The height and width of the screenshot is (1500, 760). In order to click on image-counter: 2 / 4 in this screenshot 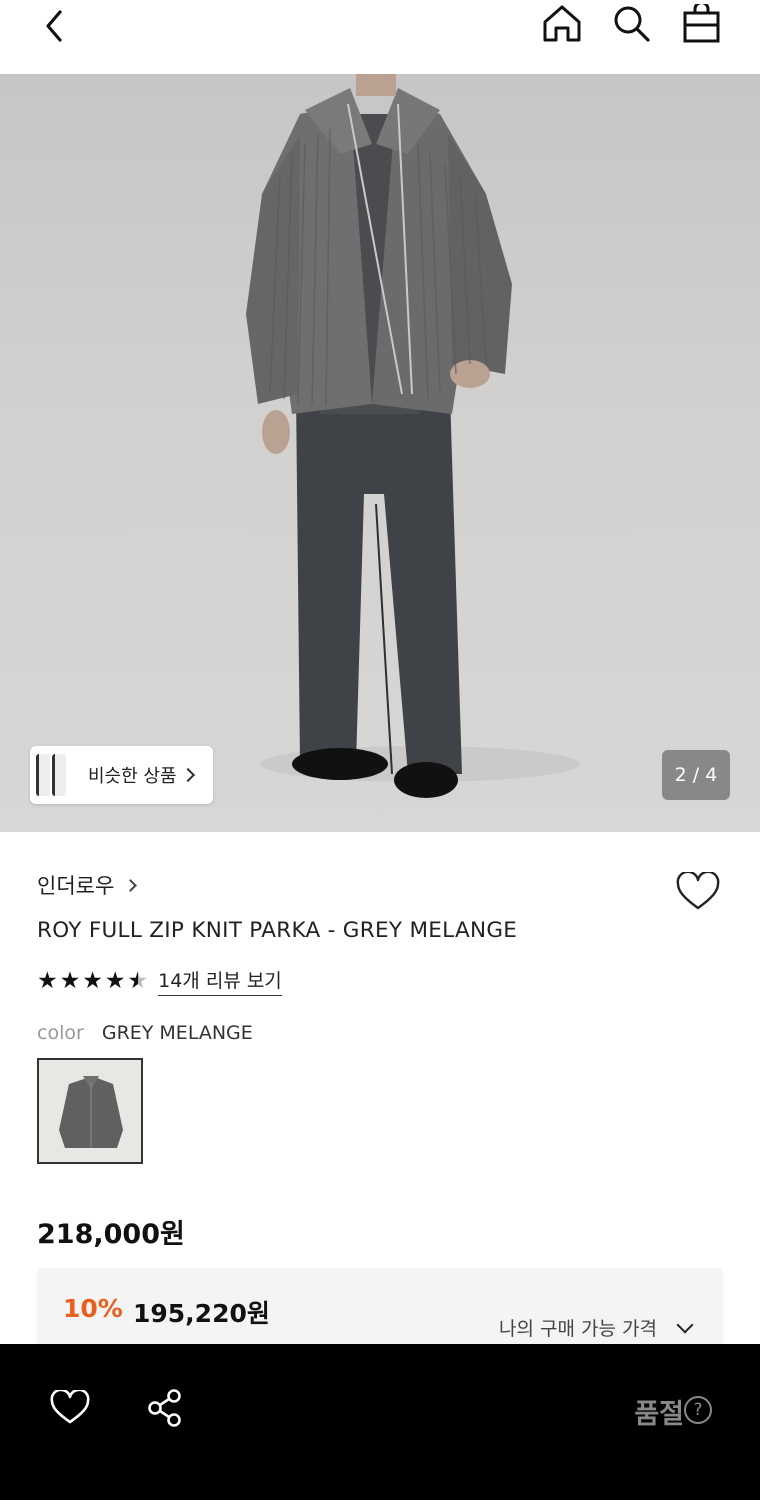, I will do `click(696, 775)`.